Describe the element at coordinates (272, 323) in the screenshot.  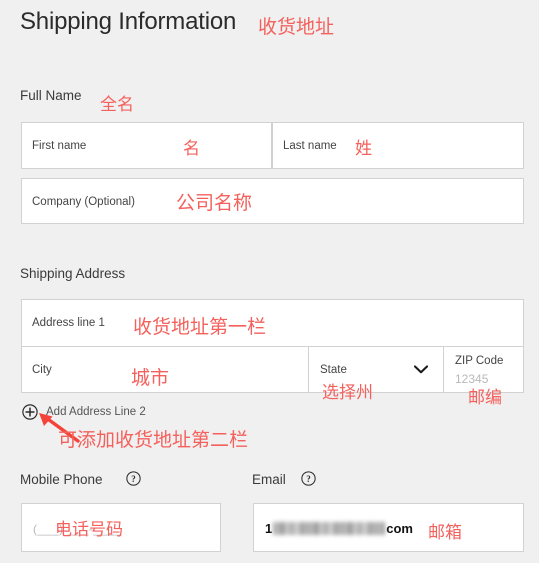
I see `address-line-1-field: Address line 1` at that location.